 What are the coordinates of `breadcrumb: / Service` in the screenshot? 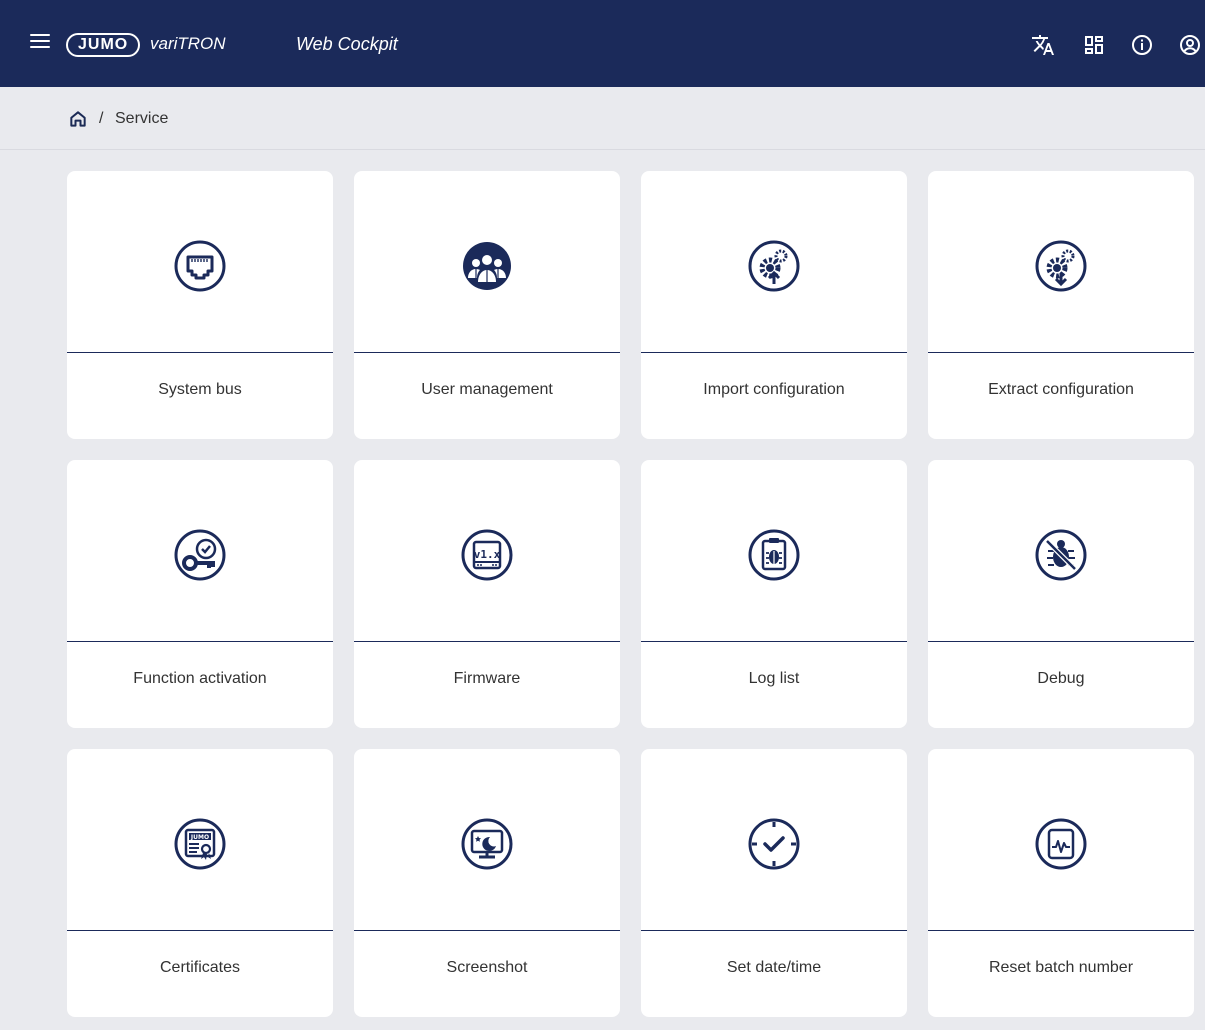 It's located at (602, 118).